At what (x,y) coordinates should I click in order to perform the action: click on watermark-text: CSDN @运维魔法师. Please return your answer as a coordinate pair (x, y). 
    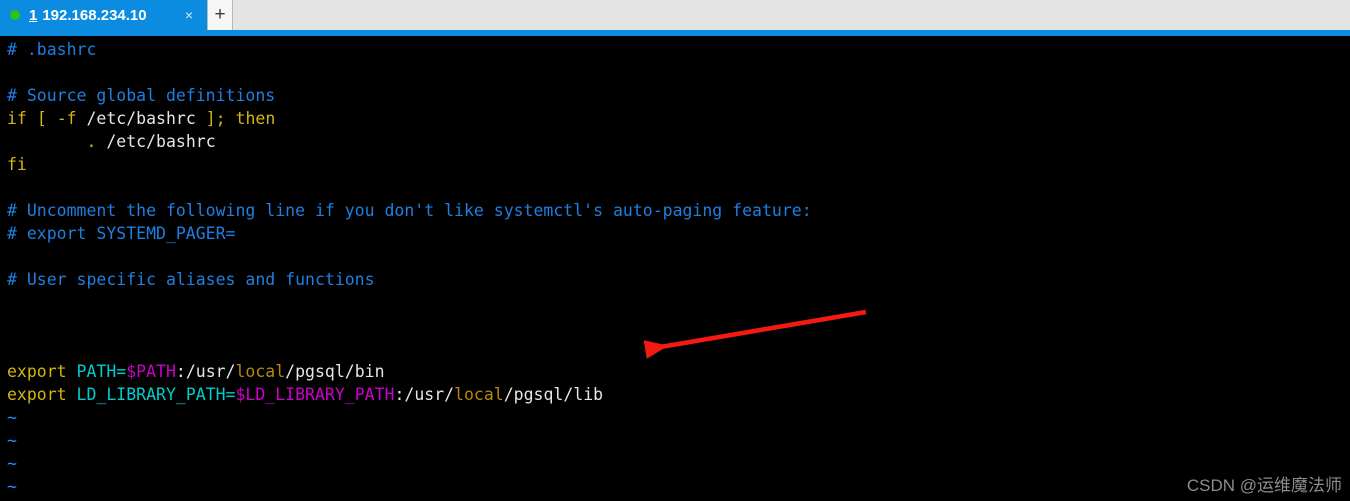
    Looking at the image, I should click on (1264, 485).